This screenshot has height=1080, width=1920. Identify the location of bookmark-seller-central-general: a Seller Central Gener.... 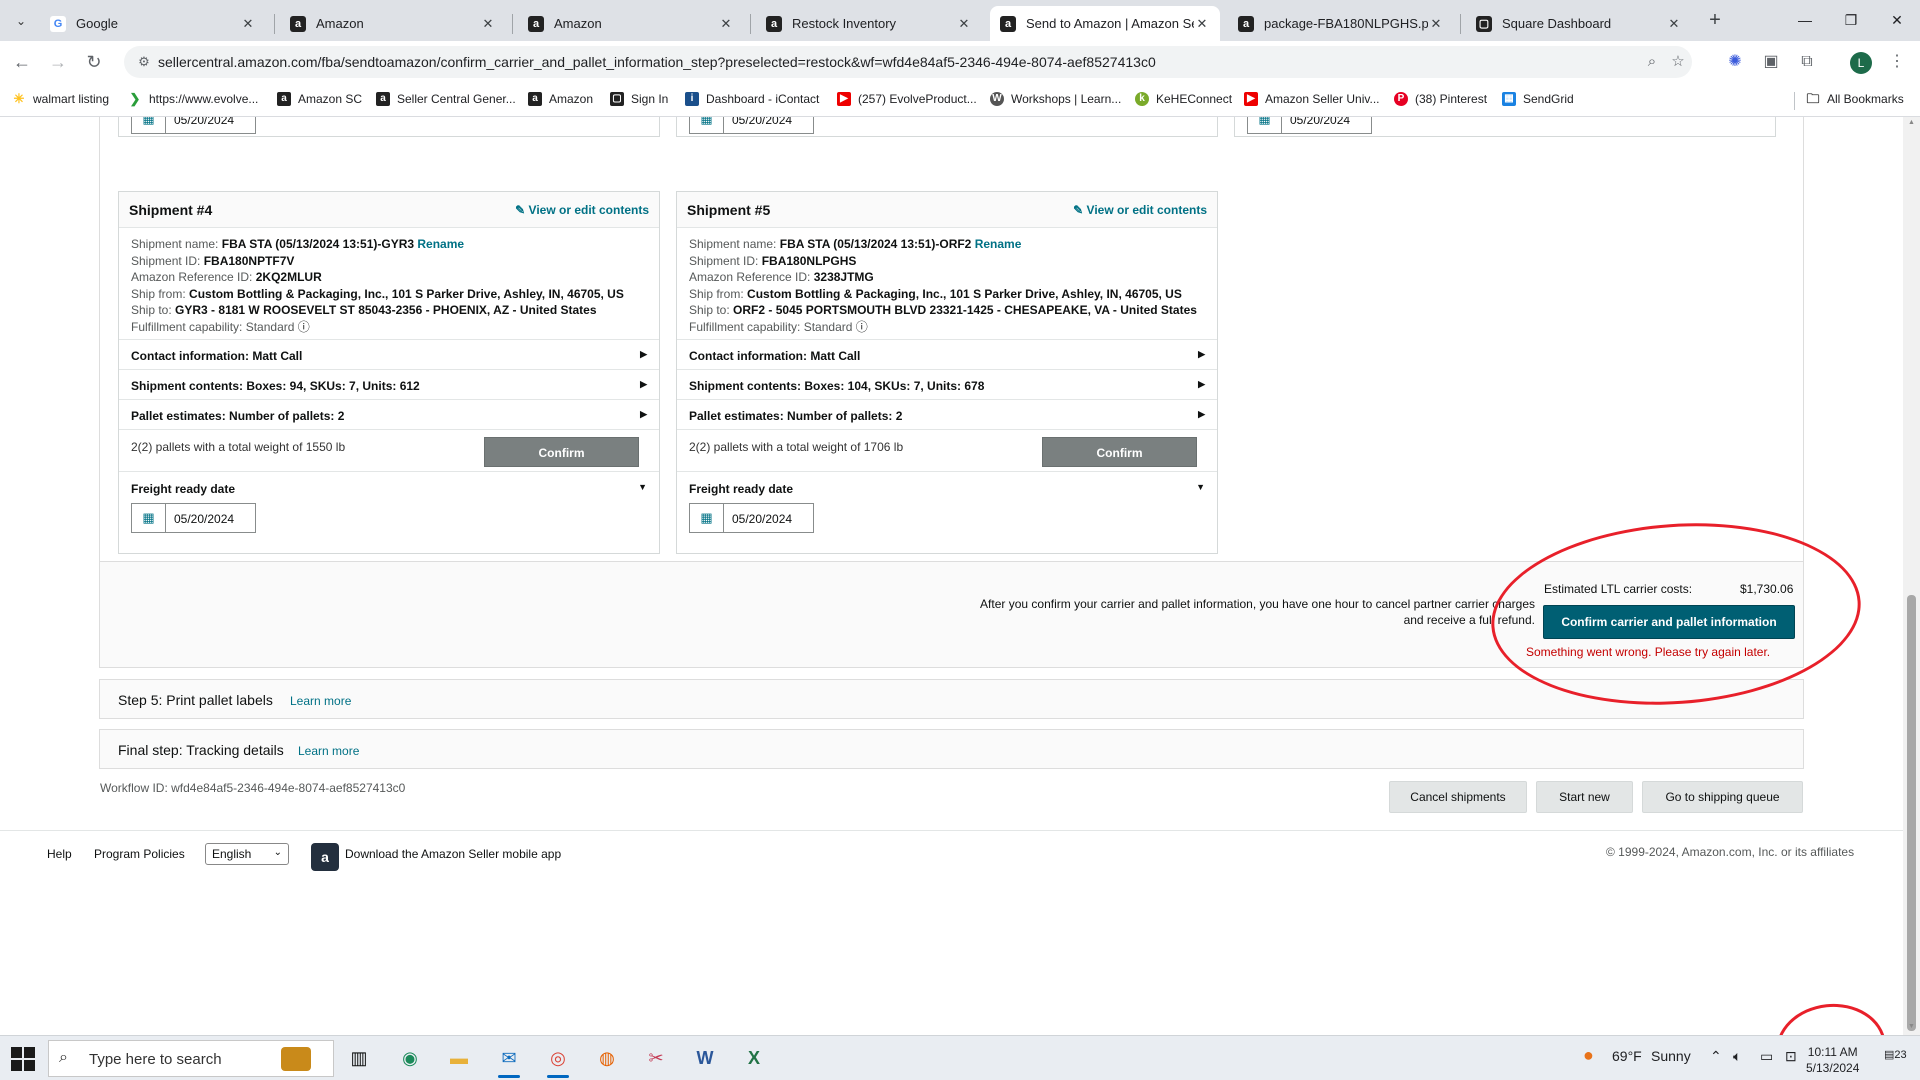
(446, 99).